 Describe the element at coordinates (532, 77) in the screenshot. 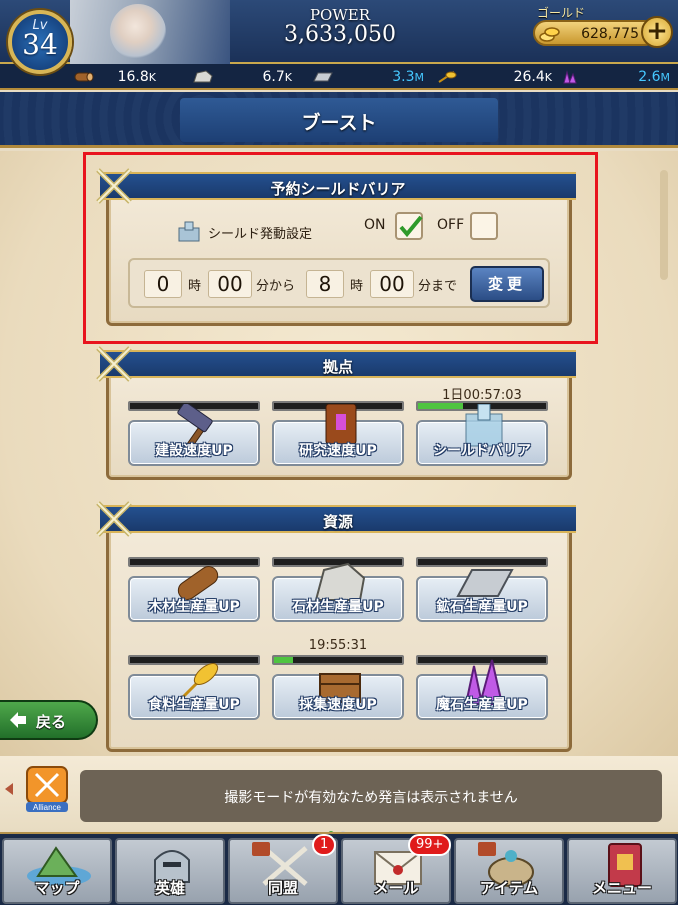

I see `resource-food-value: 26.4K` at that location.